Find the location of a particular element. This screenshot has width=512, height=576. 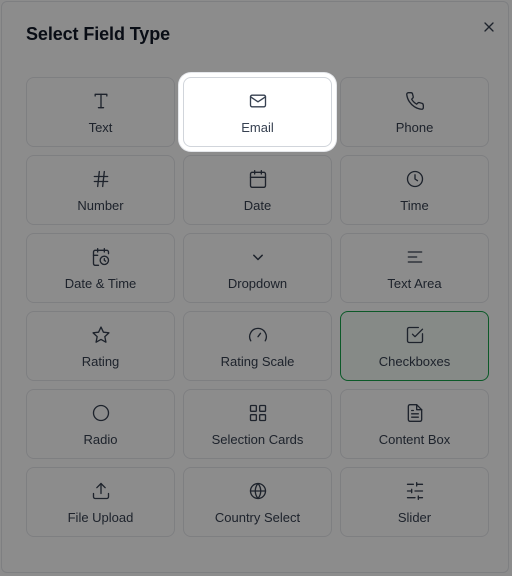

clock-icon is located at coordinates (415, 179).